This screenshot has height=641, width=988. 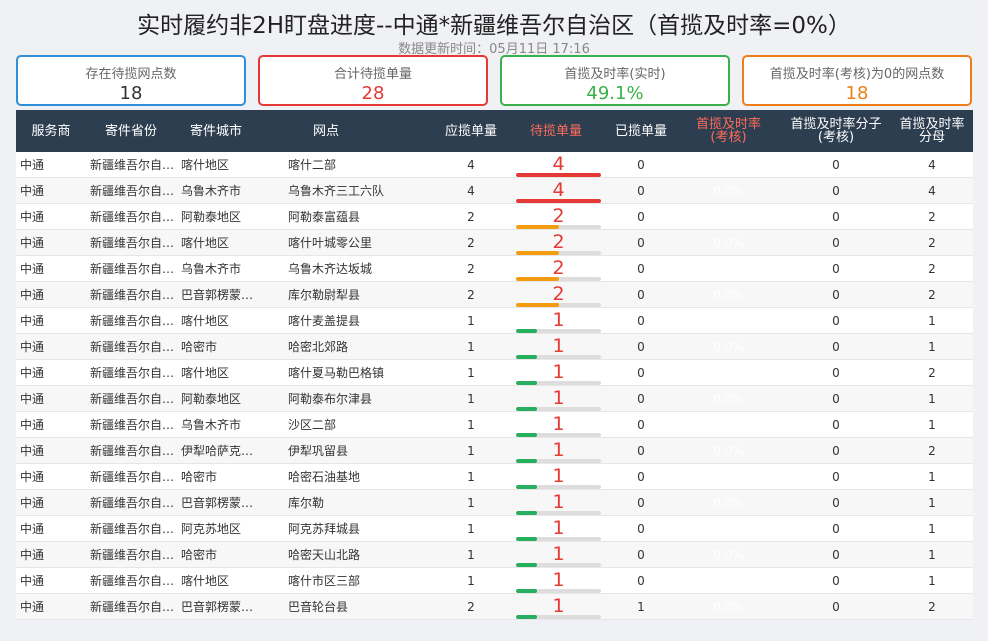 What do you see at coordinates (494, 581) in the screenshot?
I see `table-row: 中通 新疆维吾尔自… 喀什地区 喀什市区三部 1 1 0 0.0% 0 1` at bounding box center [494, 581].